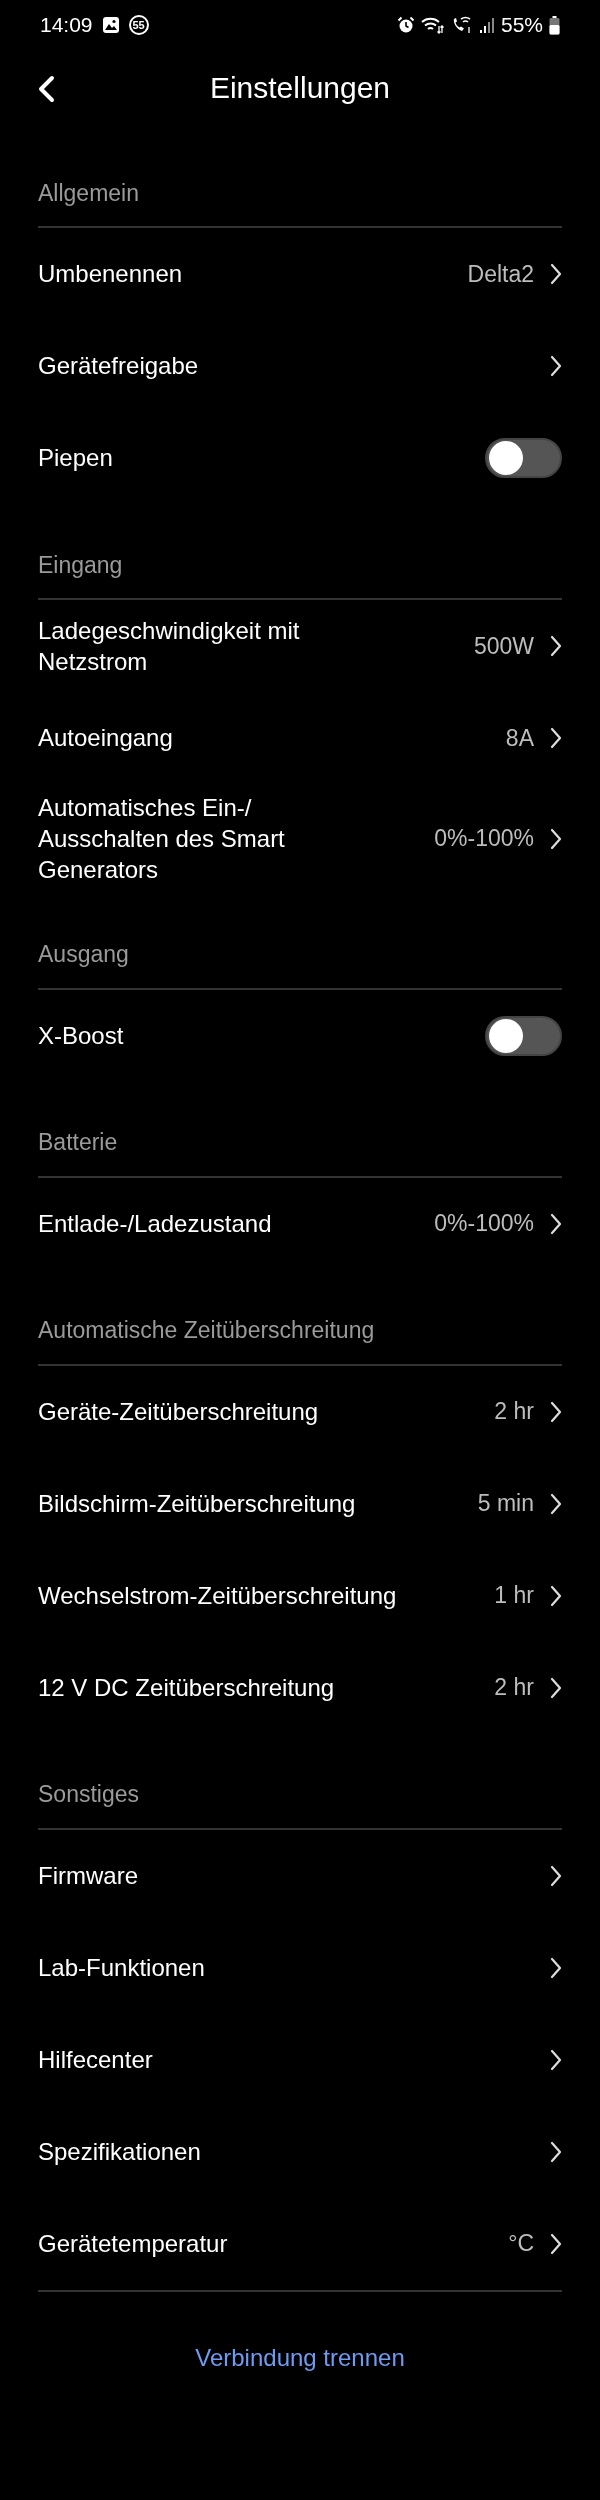 The image size is (600, 2500). Describe the element at coordinates (554, 25) in the screenshot. I see `battery-icon` at that location.